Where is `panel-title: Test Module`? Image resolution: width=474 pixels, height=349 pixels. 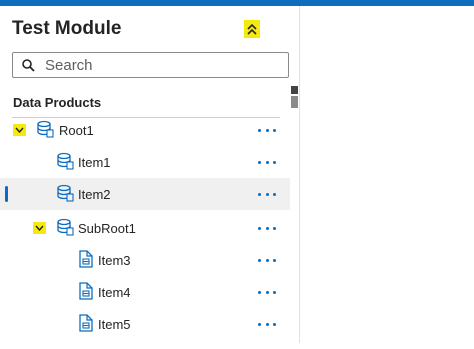
panel-title: Test Module is located at coordinates (67, 28).